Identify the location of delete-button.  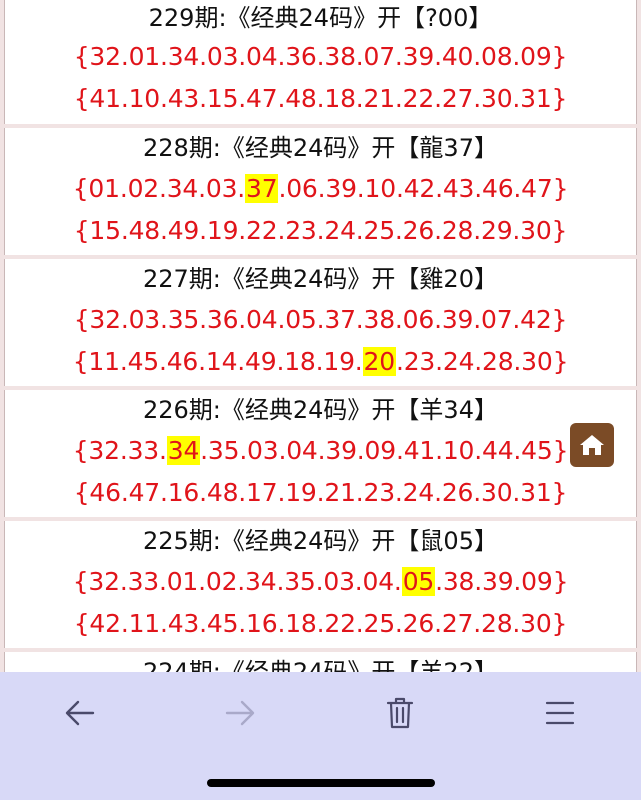
(400, 713).